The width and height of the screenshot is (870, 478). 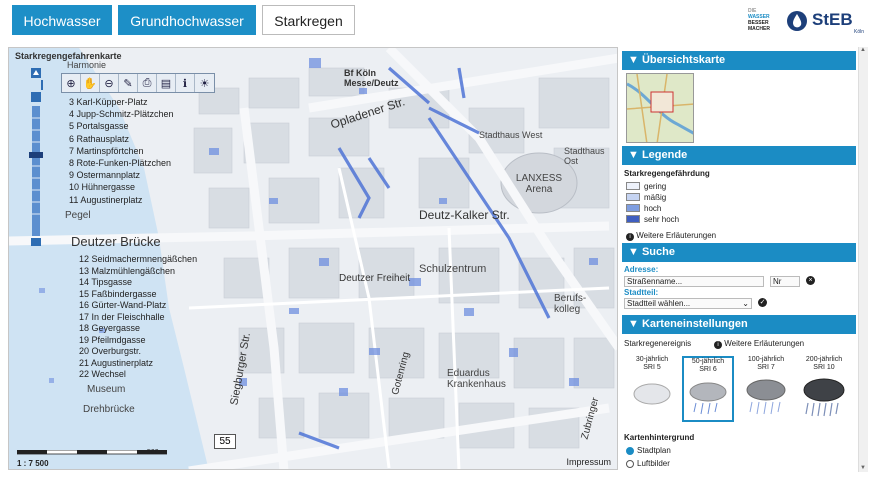 I want to click on bg-option-stadtplan: Stadtplan, so click(x=648, y=450).